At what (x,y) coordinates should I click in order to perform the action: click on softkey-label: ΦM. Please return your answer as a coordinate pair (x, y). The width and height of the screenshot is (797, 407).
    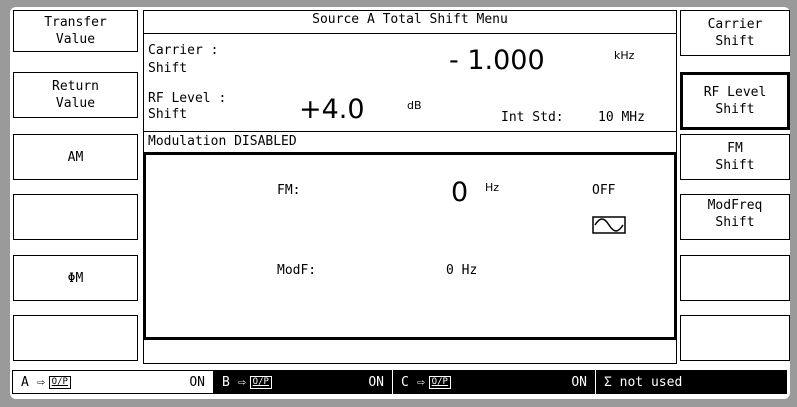
    Looking at the image, I should click on (75, 278).